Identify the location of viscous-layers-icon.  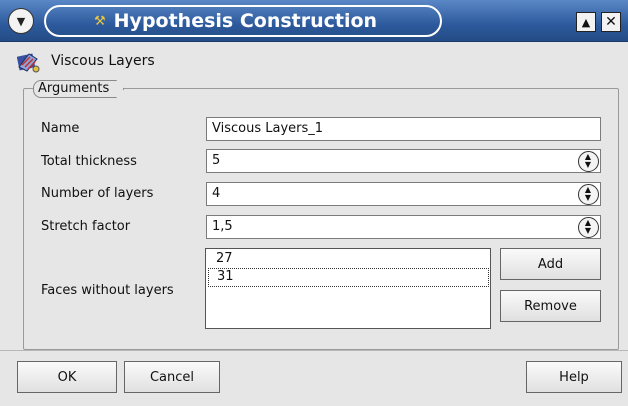
(28, 63).